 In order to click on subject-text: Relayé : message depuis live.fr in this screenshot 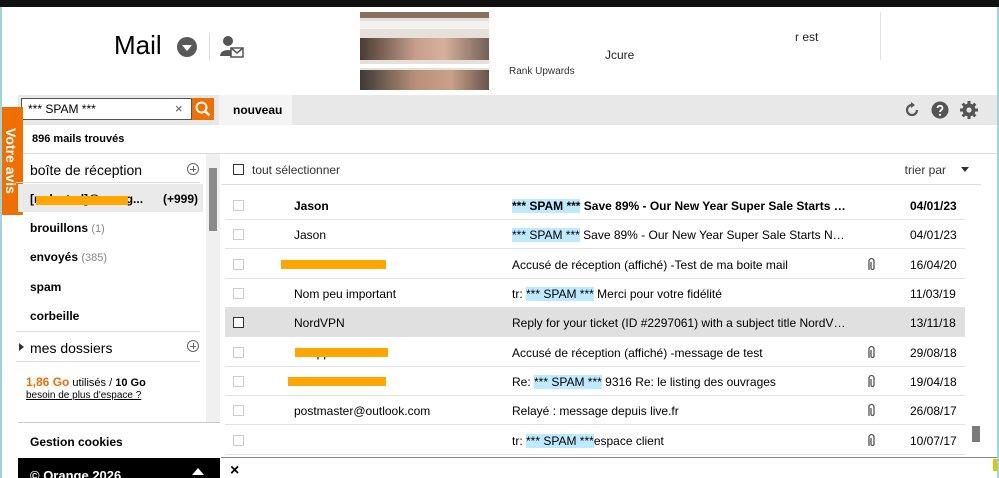, I will do `click(595, 411)`.